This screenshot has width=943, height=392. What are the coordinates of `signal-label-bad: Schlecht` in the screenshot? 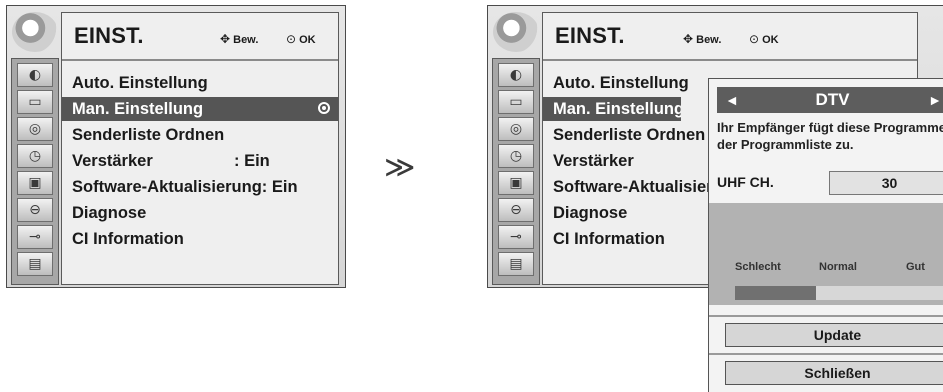 It's located at (758, 267).